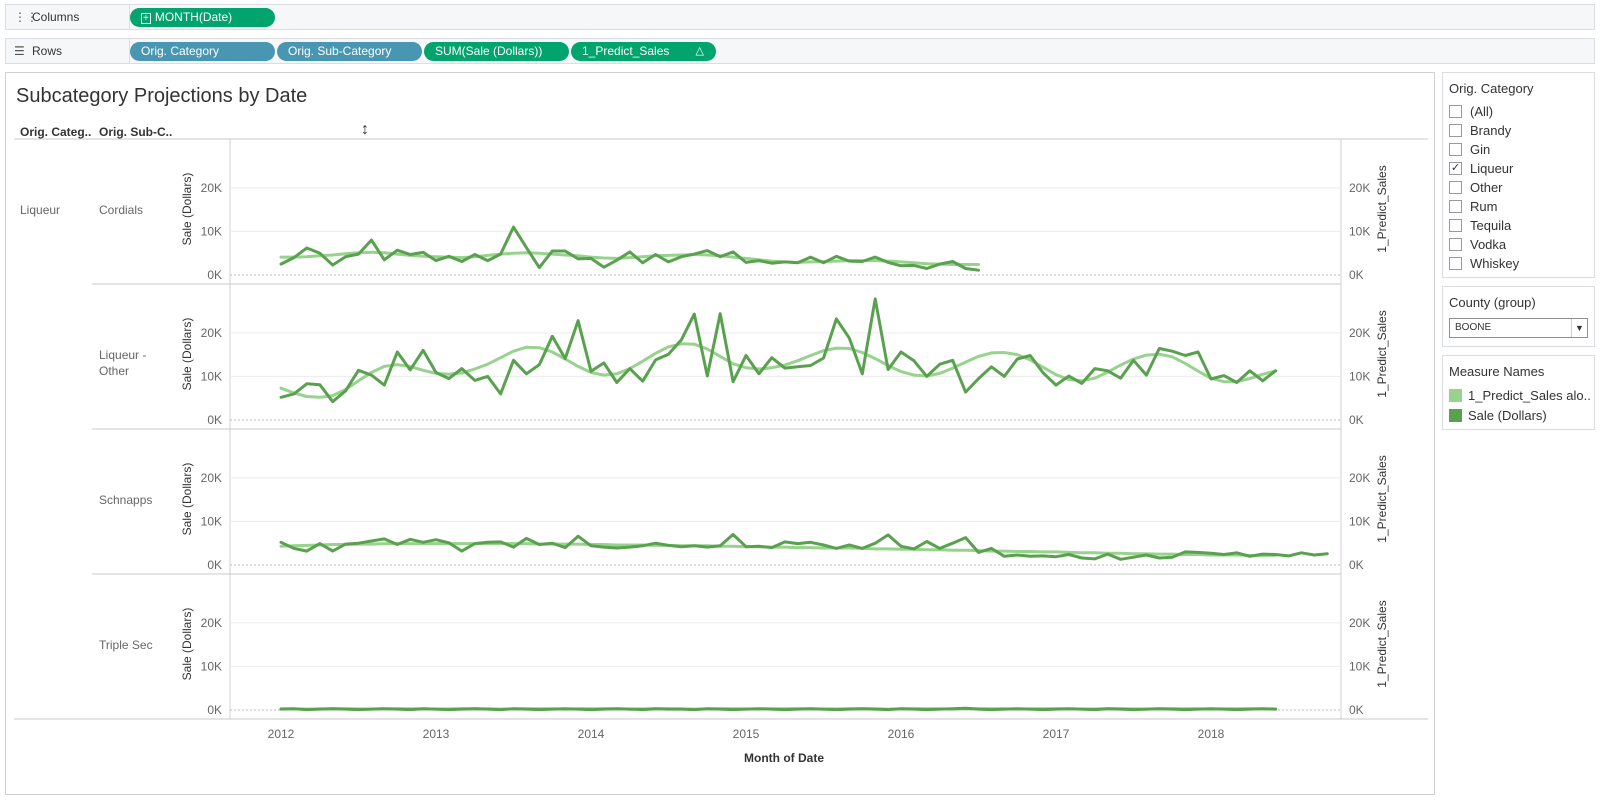 Image resolution: width=1600 pixels, height=800 pixels. I want to click on checkbox-checked: ✓, so click(1455, 168).